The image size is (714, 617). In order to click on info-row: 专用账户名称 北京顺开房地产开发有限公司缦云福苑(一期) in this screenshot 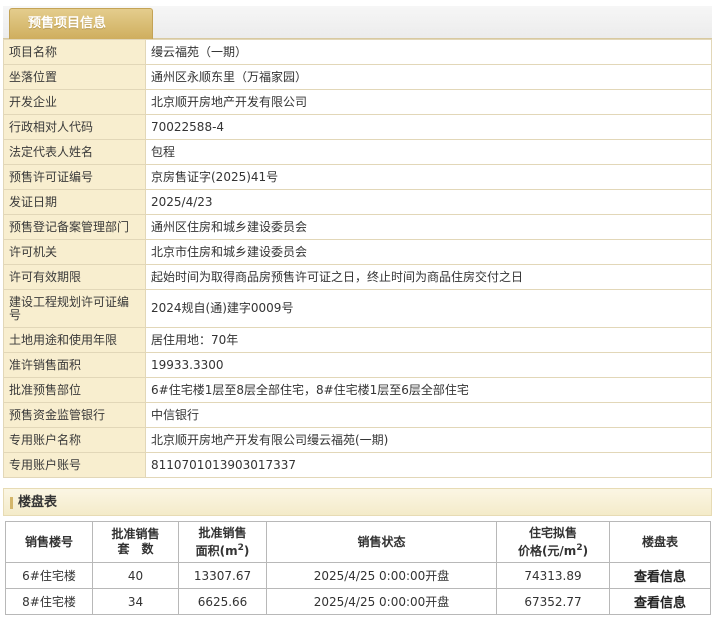, I will do `click(357, 440)`.